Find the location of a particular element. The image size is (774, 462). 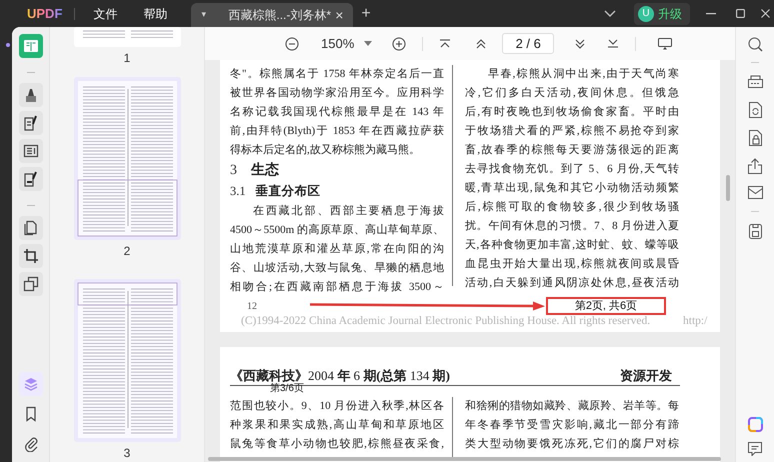

maximize-icon is located at coordinates (740, 13).